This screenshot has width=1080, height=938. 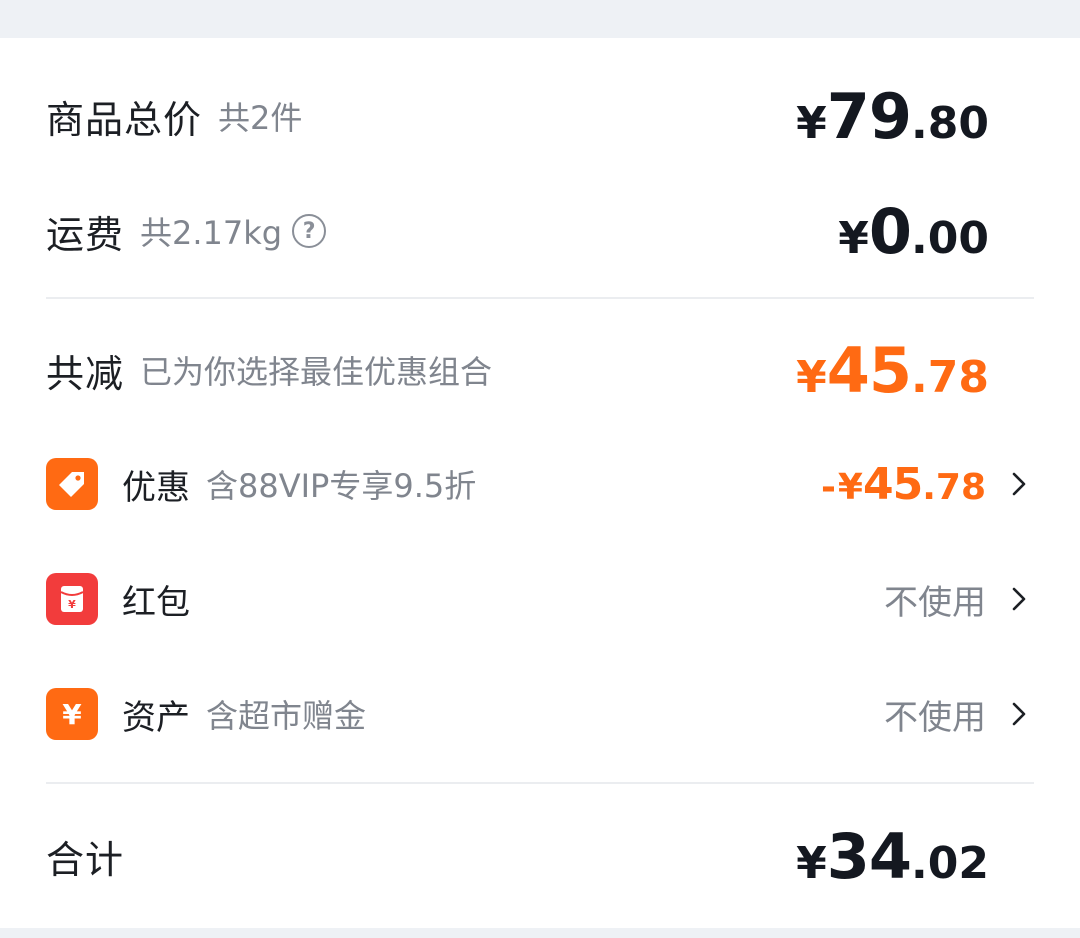 What do you see at coordinates (935, 602) in the screenshot?
I see `red-packet-status: 不使用` at bounding box center [935, 602].